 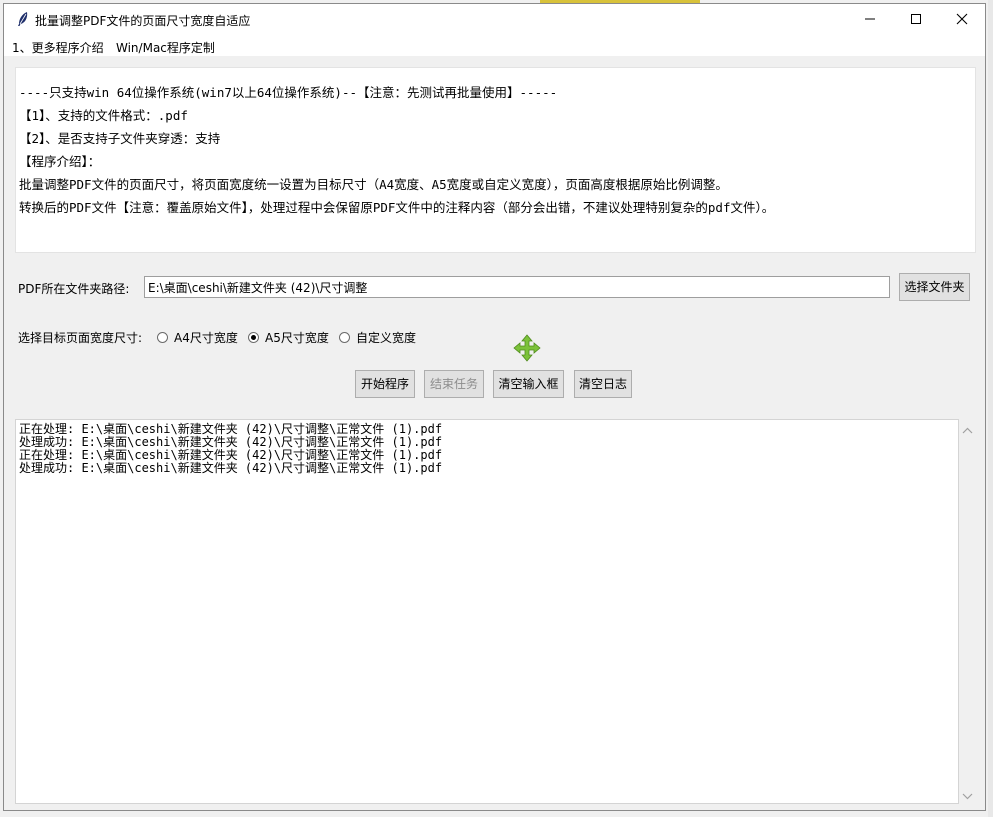 What do you see at coordinates (528, 384) in the screenshot?
I see `clear-input-button: 清空输入框` at bounding box center [528, 384].